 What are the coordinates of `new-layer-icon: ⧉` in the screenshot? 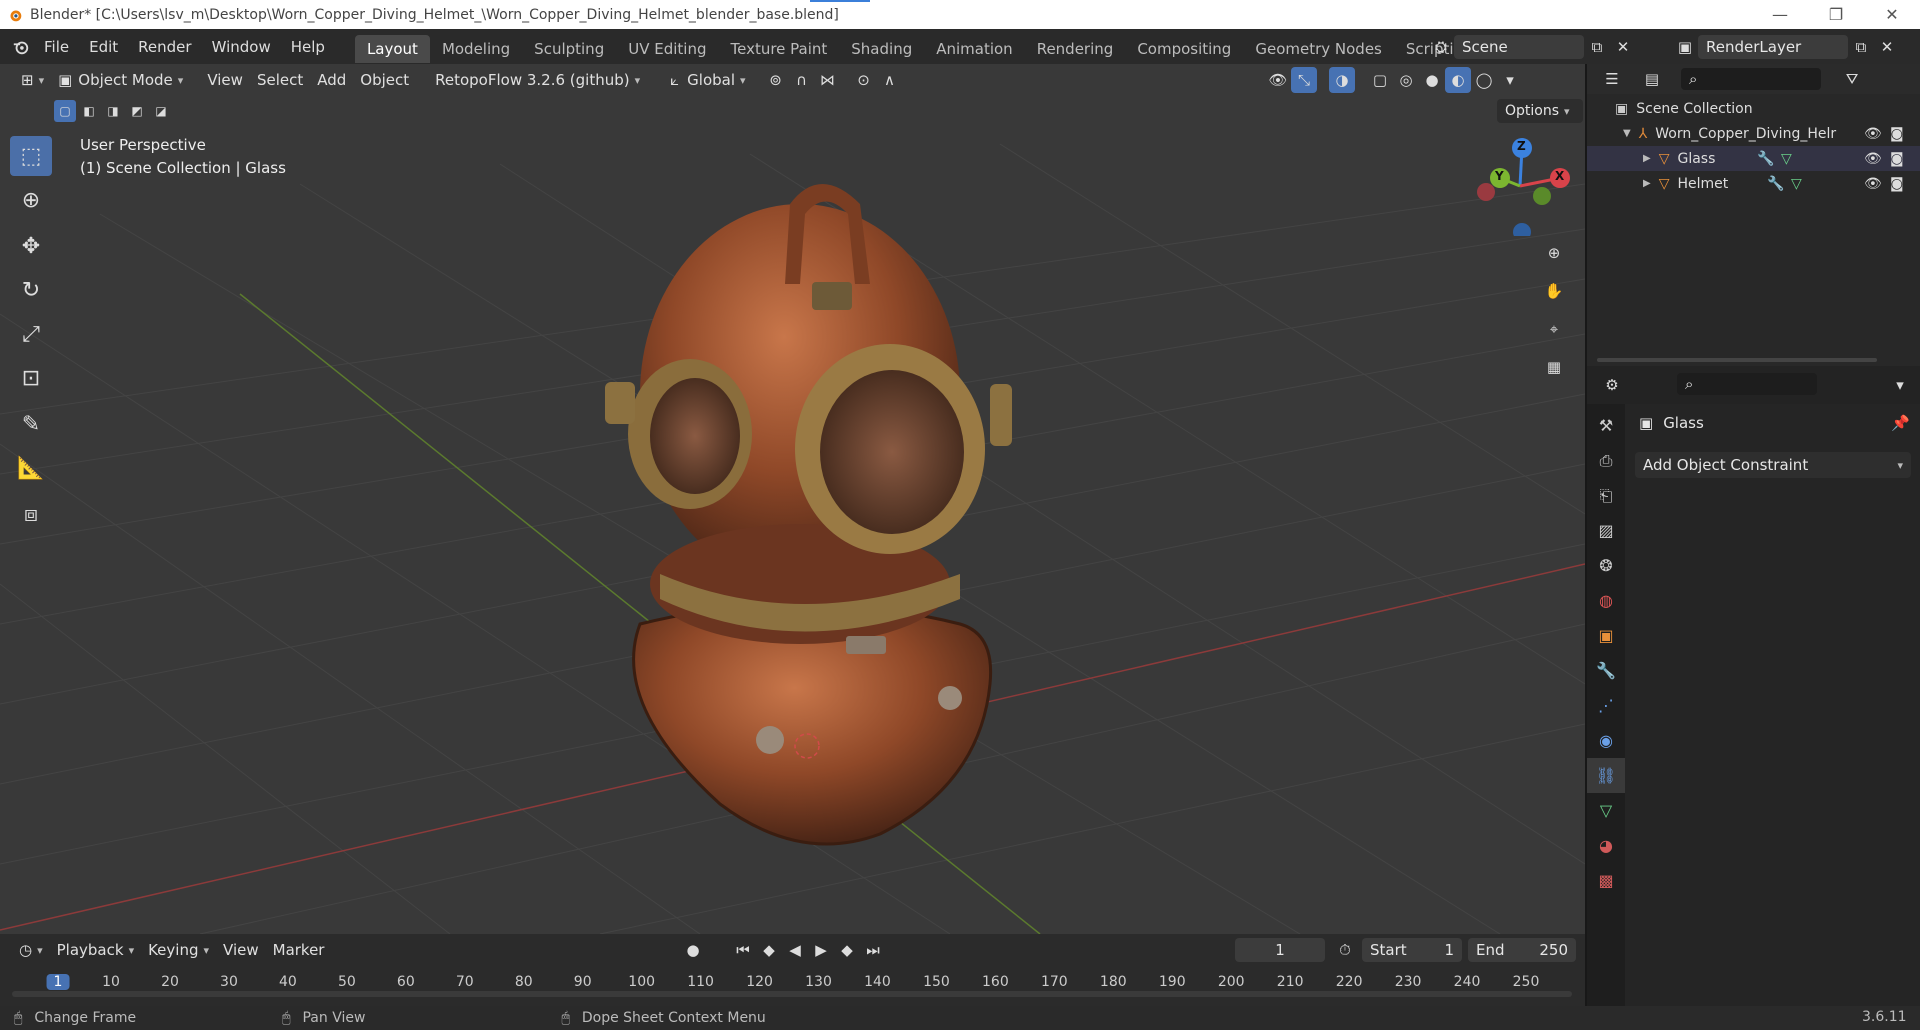 It's located at (1861, 47).